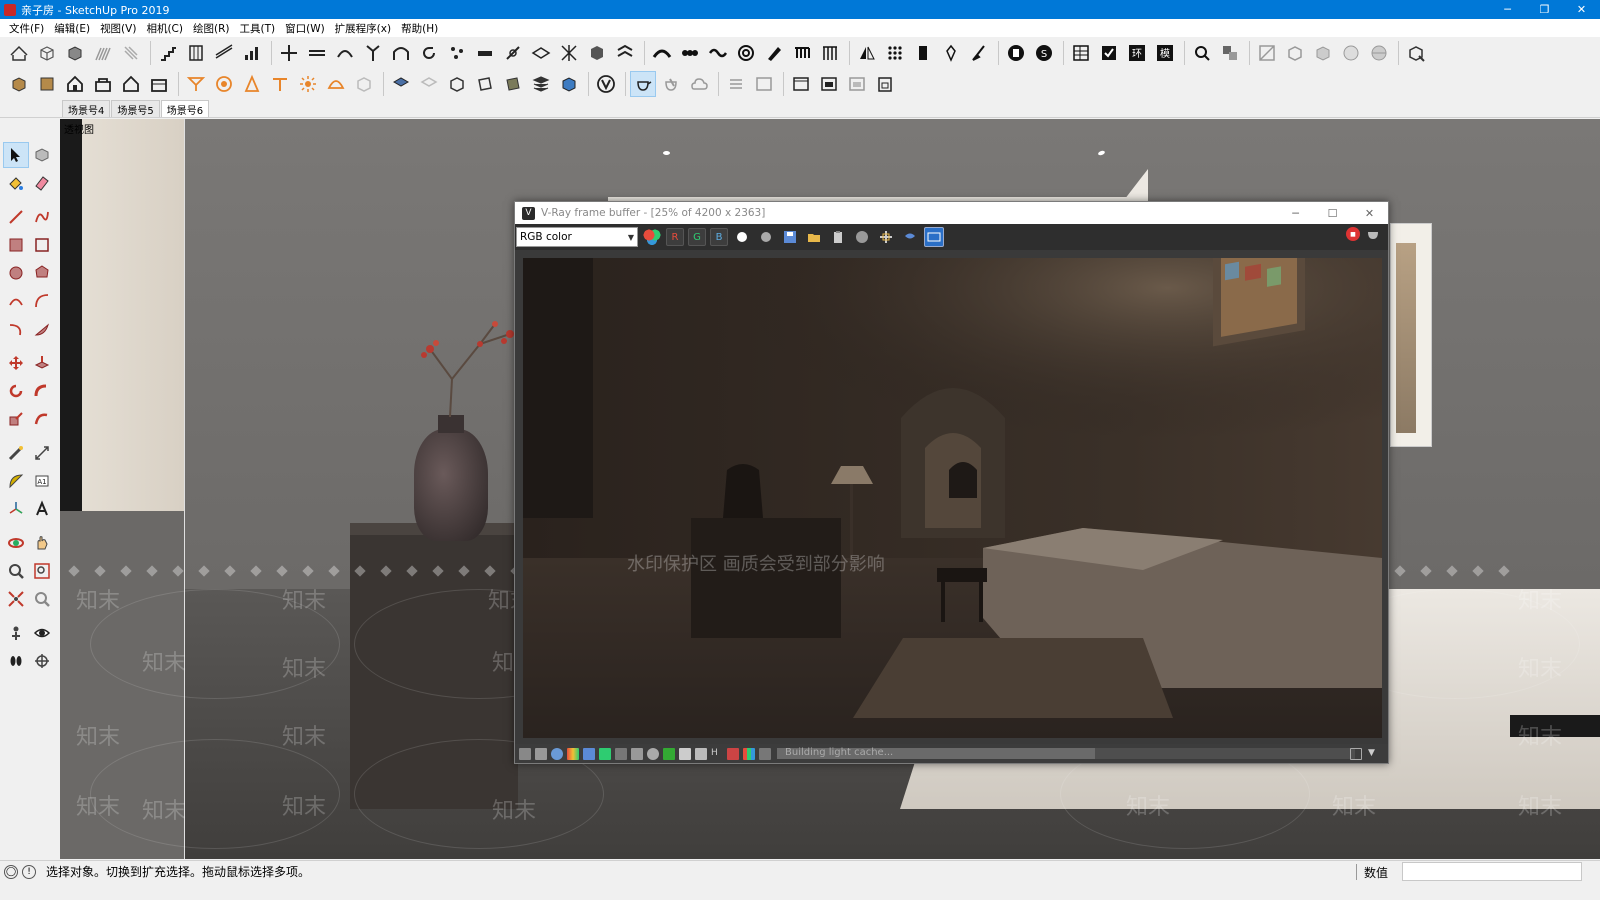 The height and width of the screenshot is (900, 1600). What do you see at coordinates (814, 237) in the screenshot?
I see `load-image-icon` at bounding box center [814, 237].